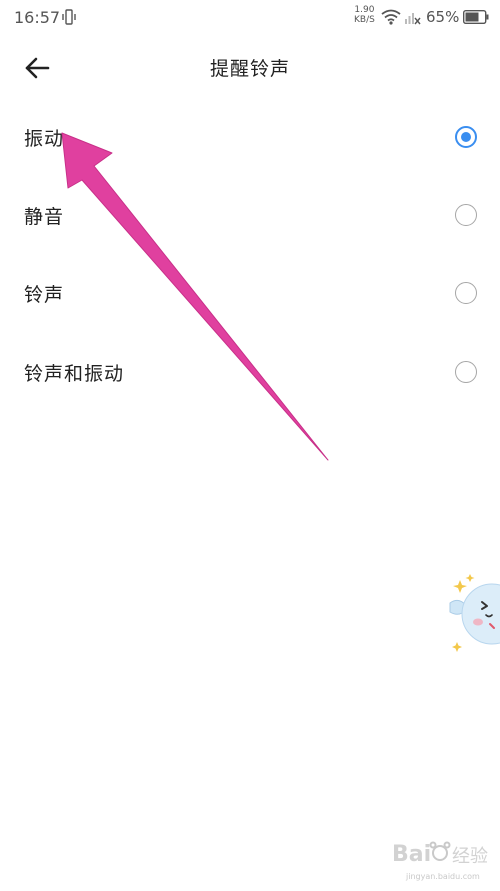  I want to click on option-label: 铃声, so click(44, 295).